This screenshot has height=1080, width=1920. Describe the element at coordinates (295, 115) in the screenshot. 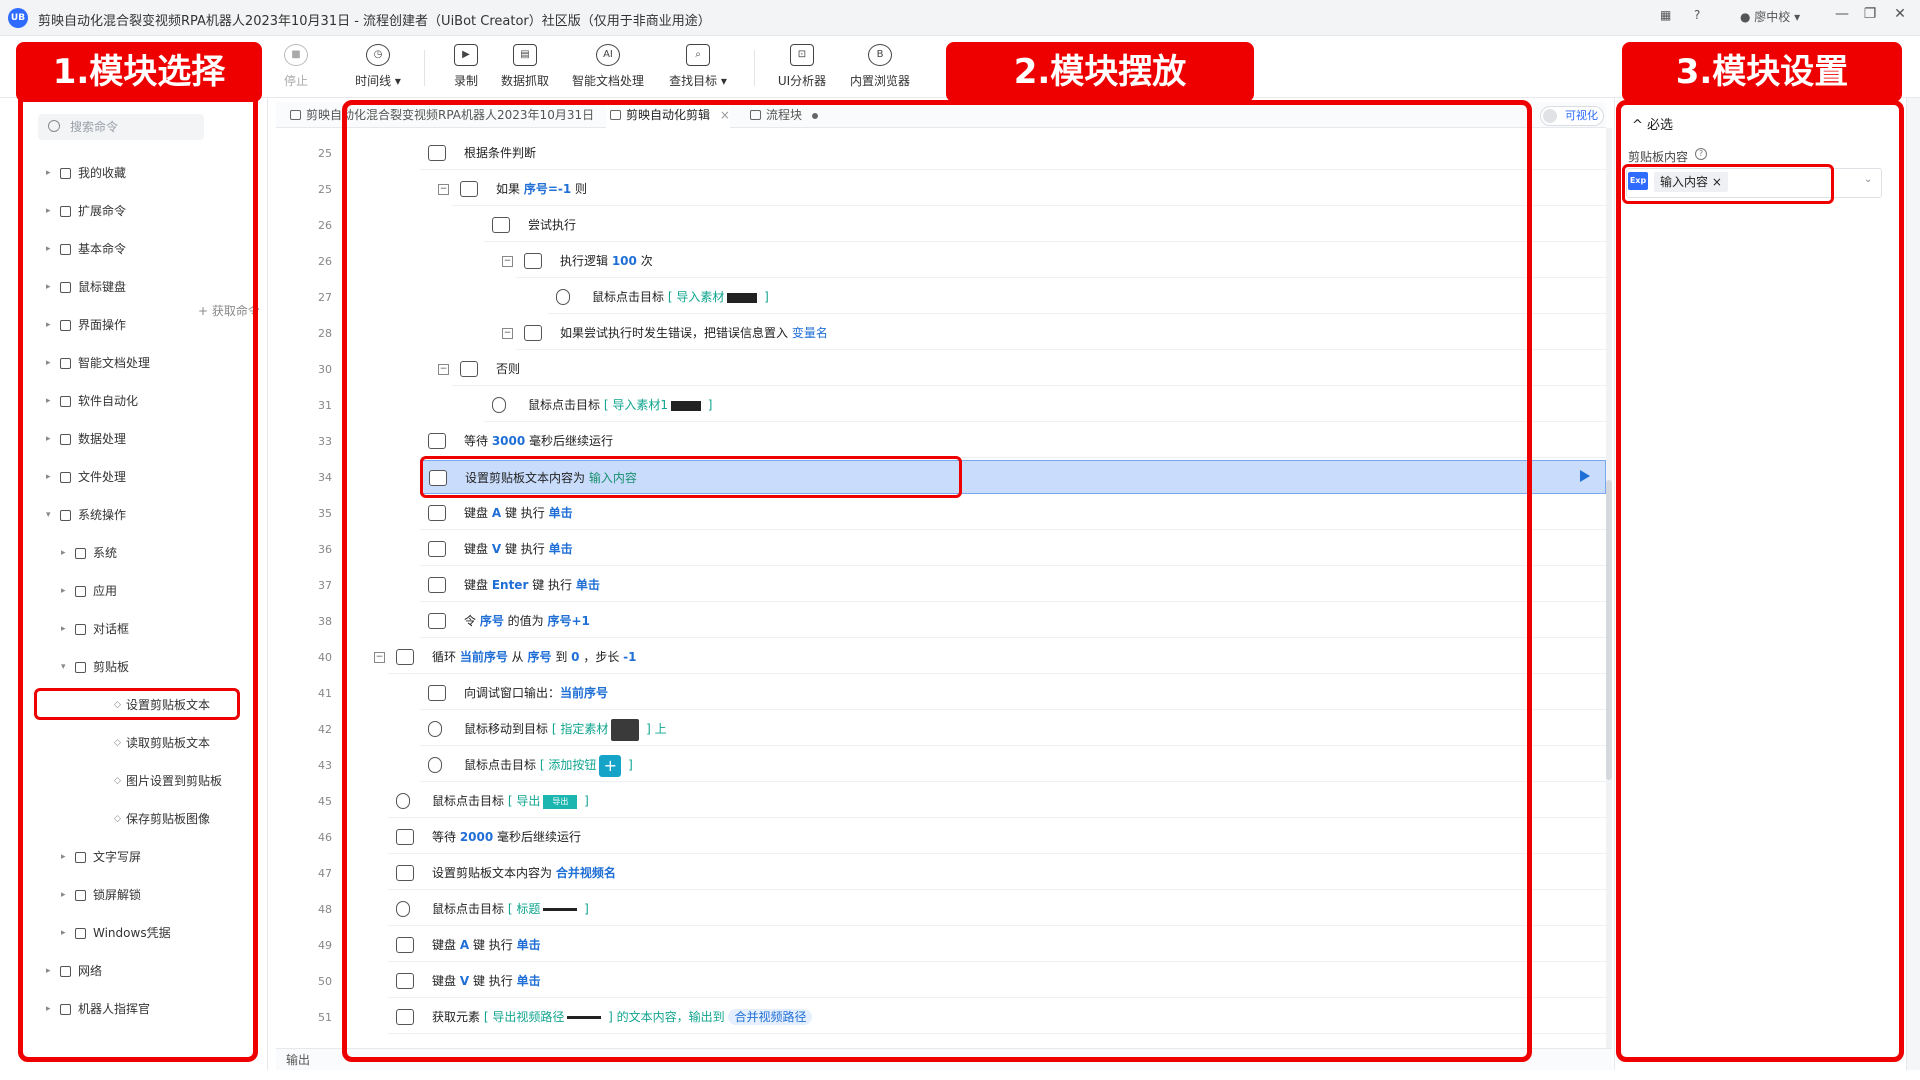

I see `flow-icon` at that location.